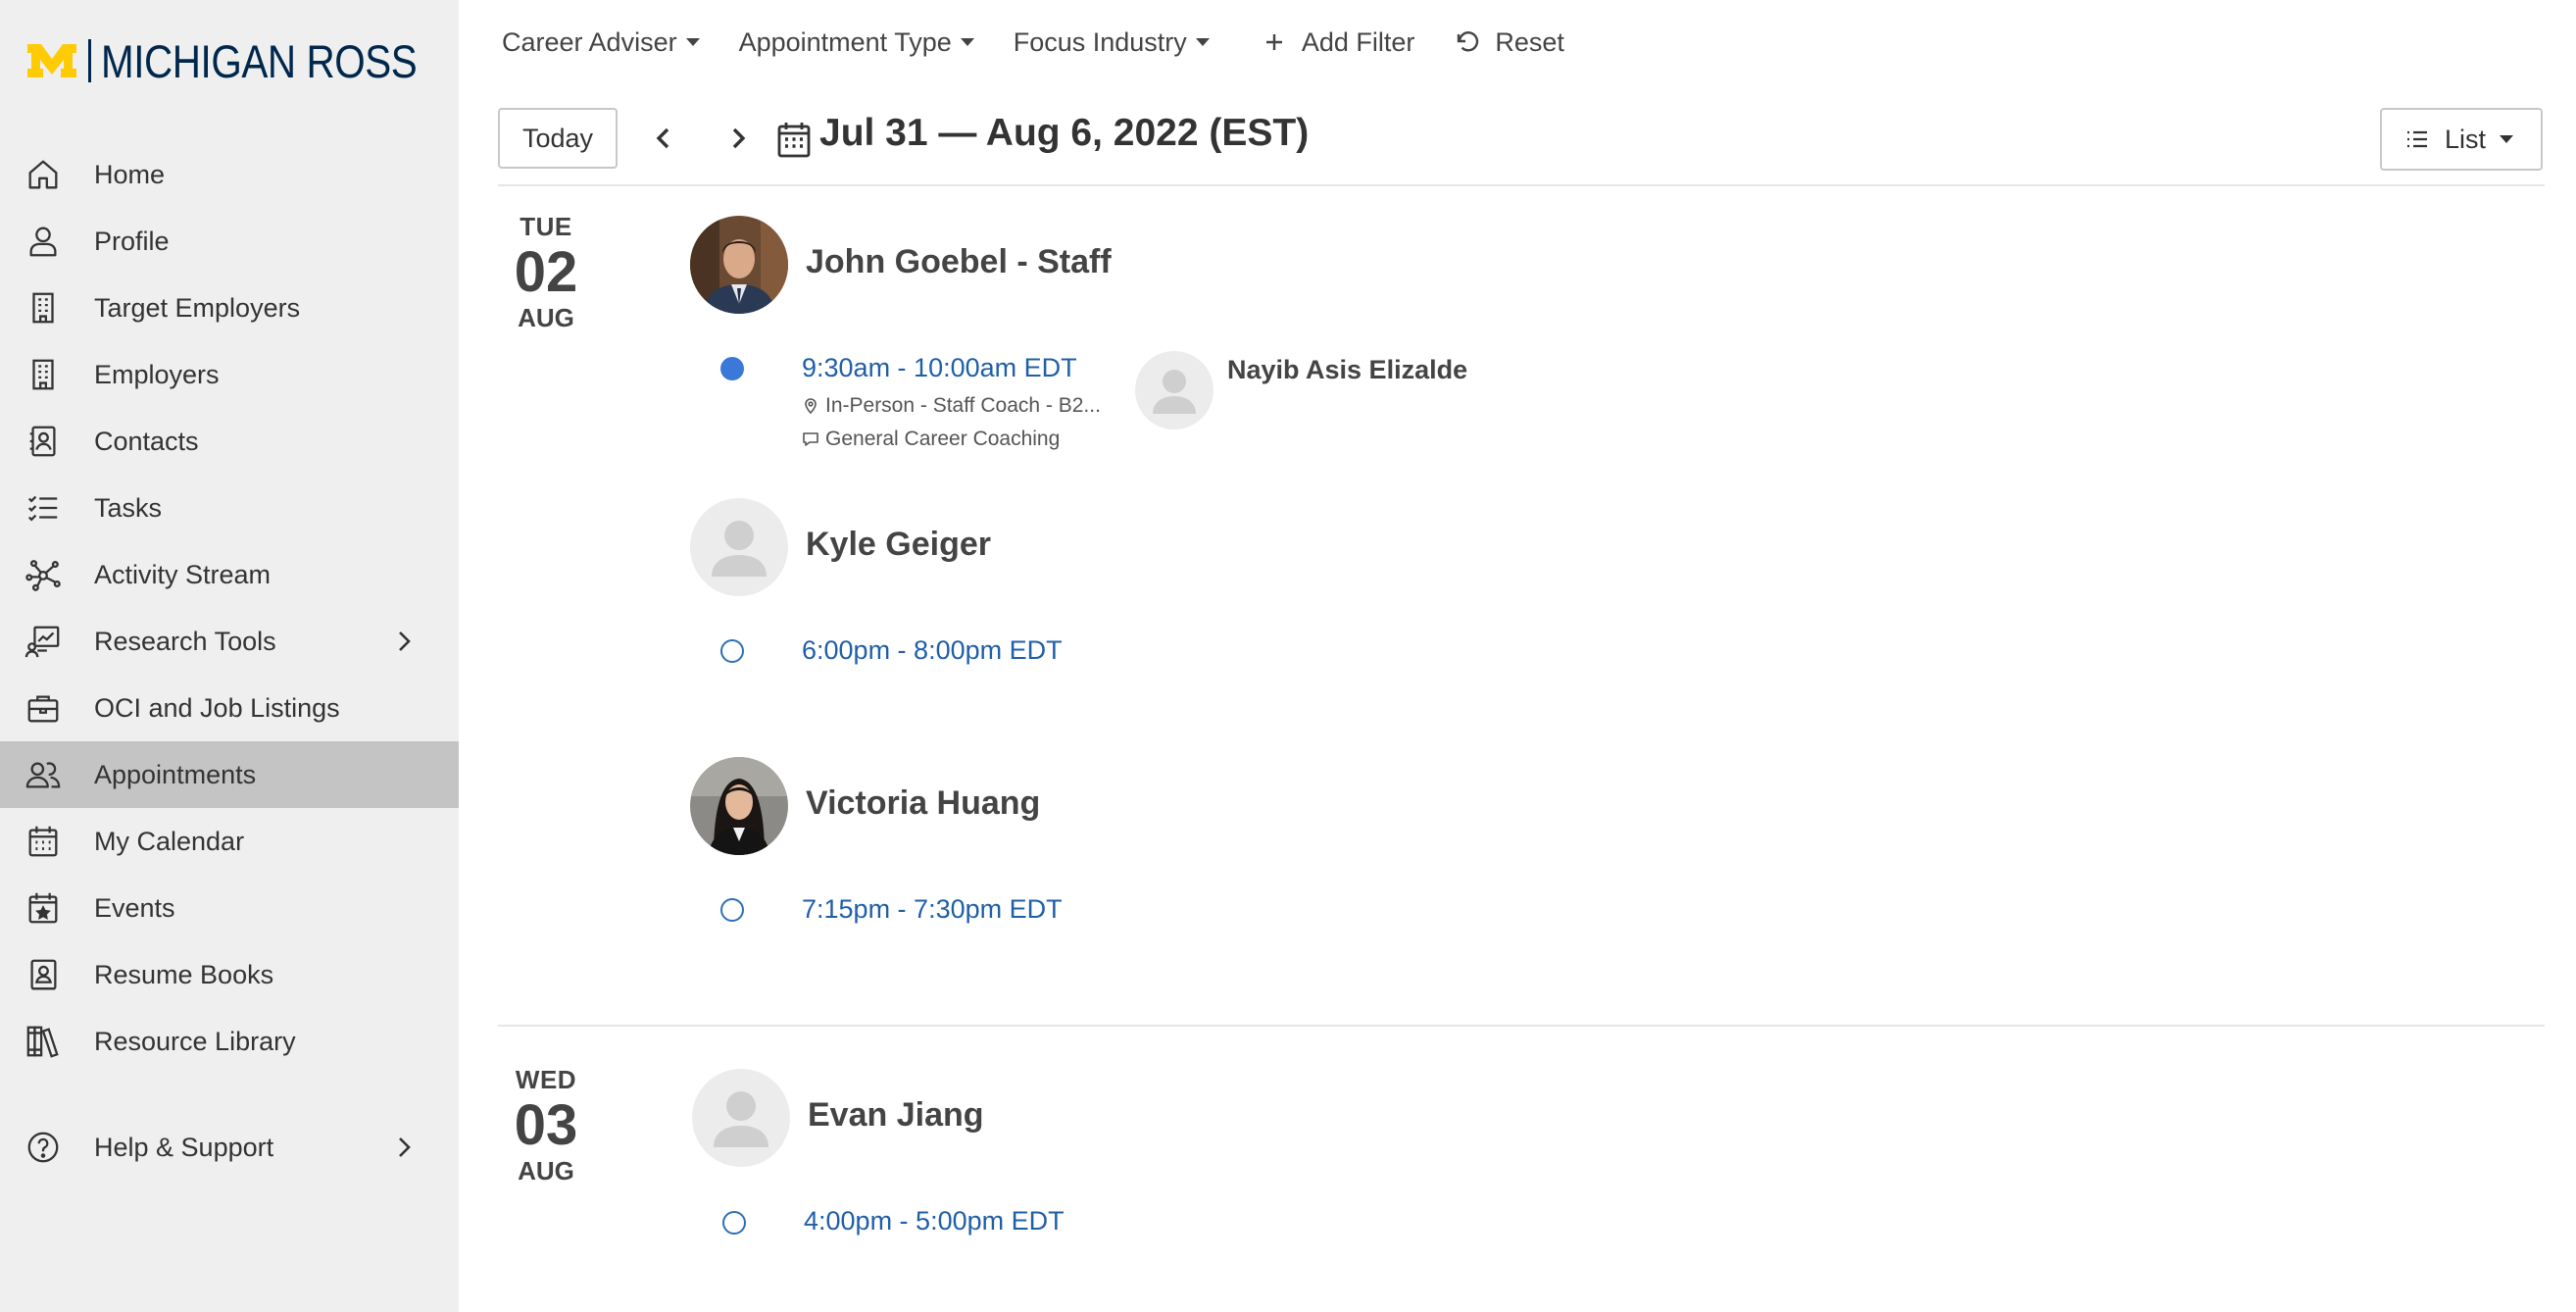 This screenshot has height=1312, width=2576. Describe the element at coordinates (738, 138) in the screenshot. I see `next-week-button` at that location.